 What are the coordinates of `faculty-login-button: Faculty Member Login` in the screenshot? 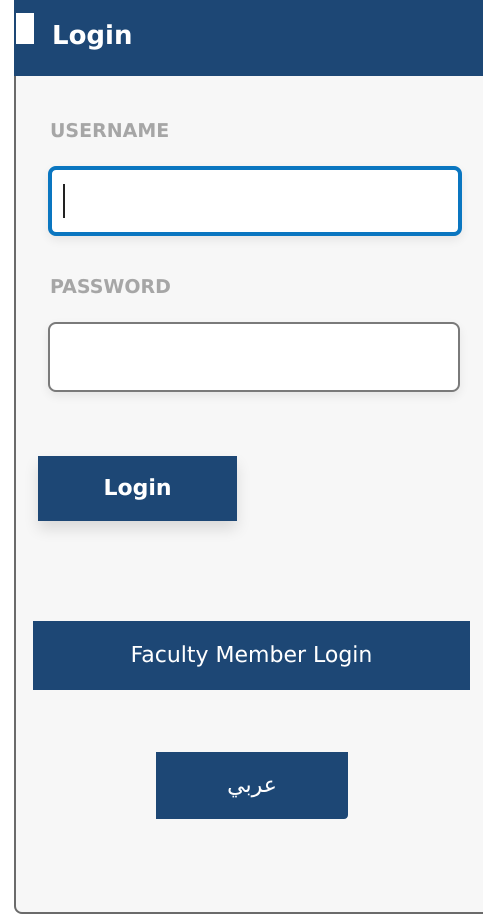 It's located at (251, 655).